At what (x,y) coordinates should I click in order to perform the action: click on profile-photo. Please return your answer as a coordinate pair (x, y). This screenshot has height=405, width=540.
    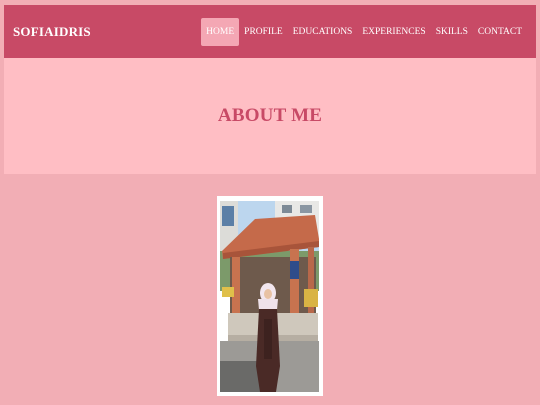
    Looking at the image, I should click on (269, 296).